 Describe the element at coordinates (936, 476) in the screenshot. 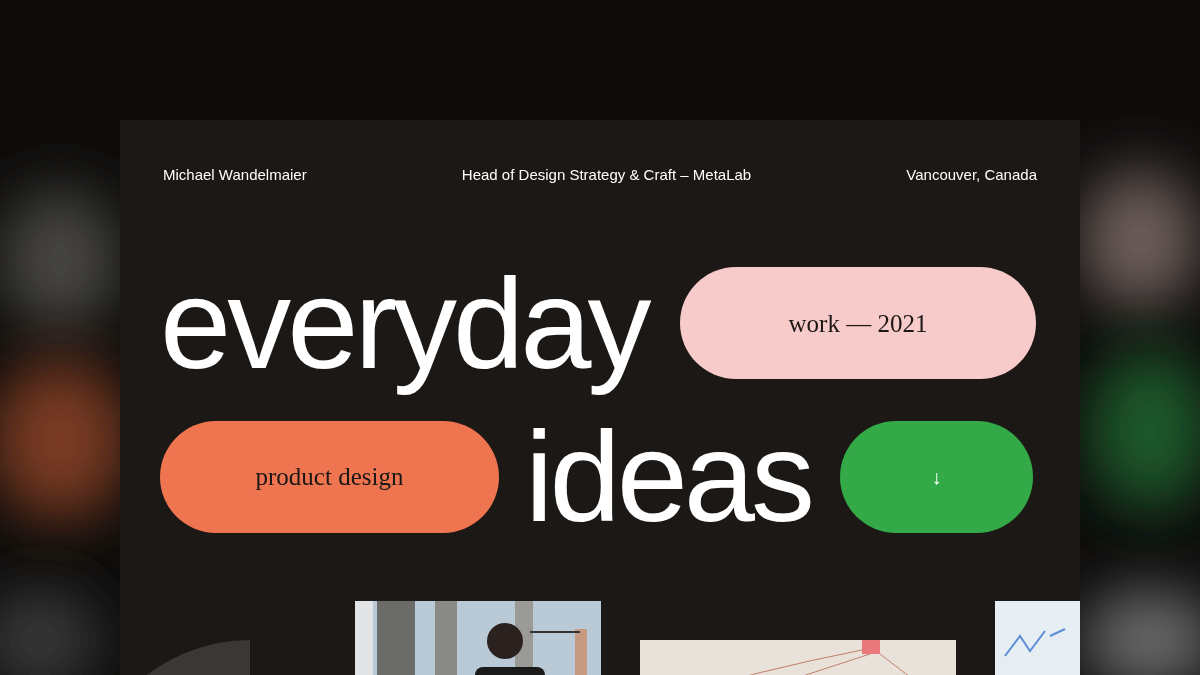

I see `scroll-down-button: ↓` at that location.